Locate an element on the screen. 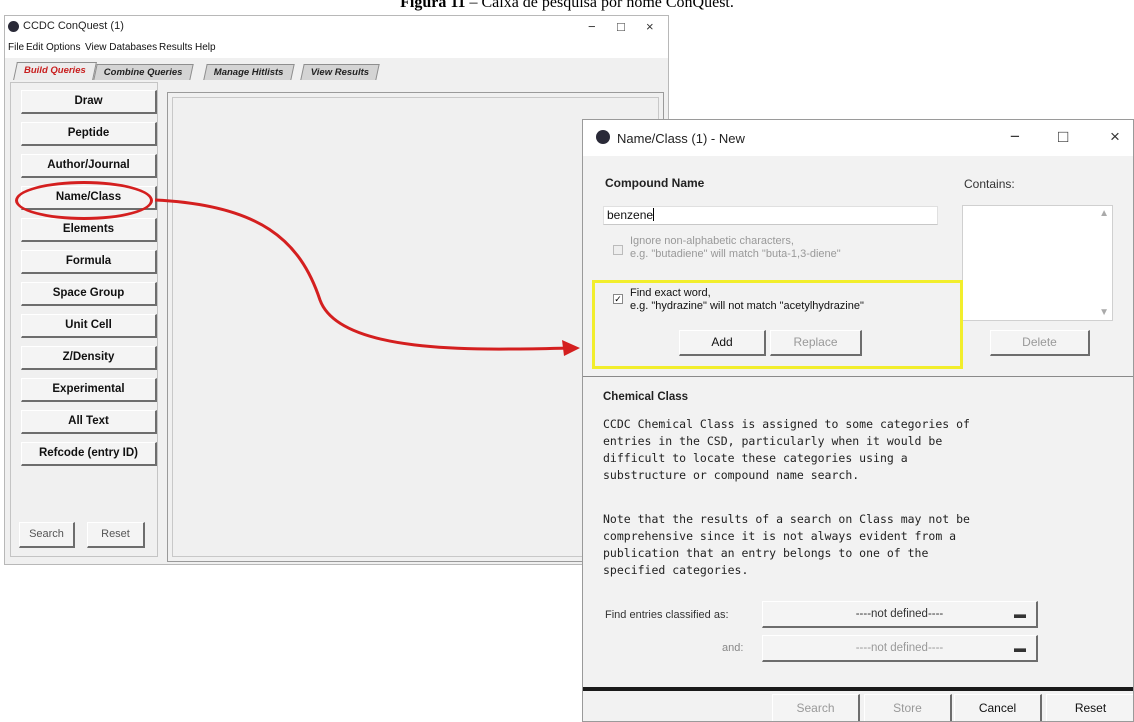  scroll-up-icon: ▲ is located at coordinates (1104, 213).